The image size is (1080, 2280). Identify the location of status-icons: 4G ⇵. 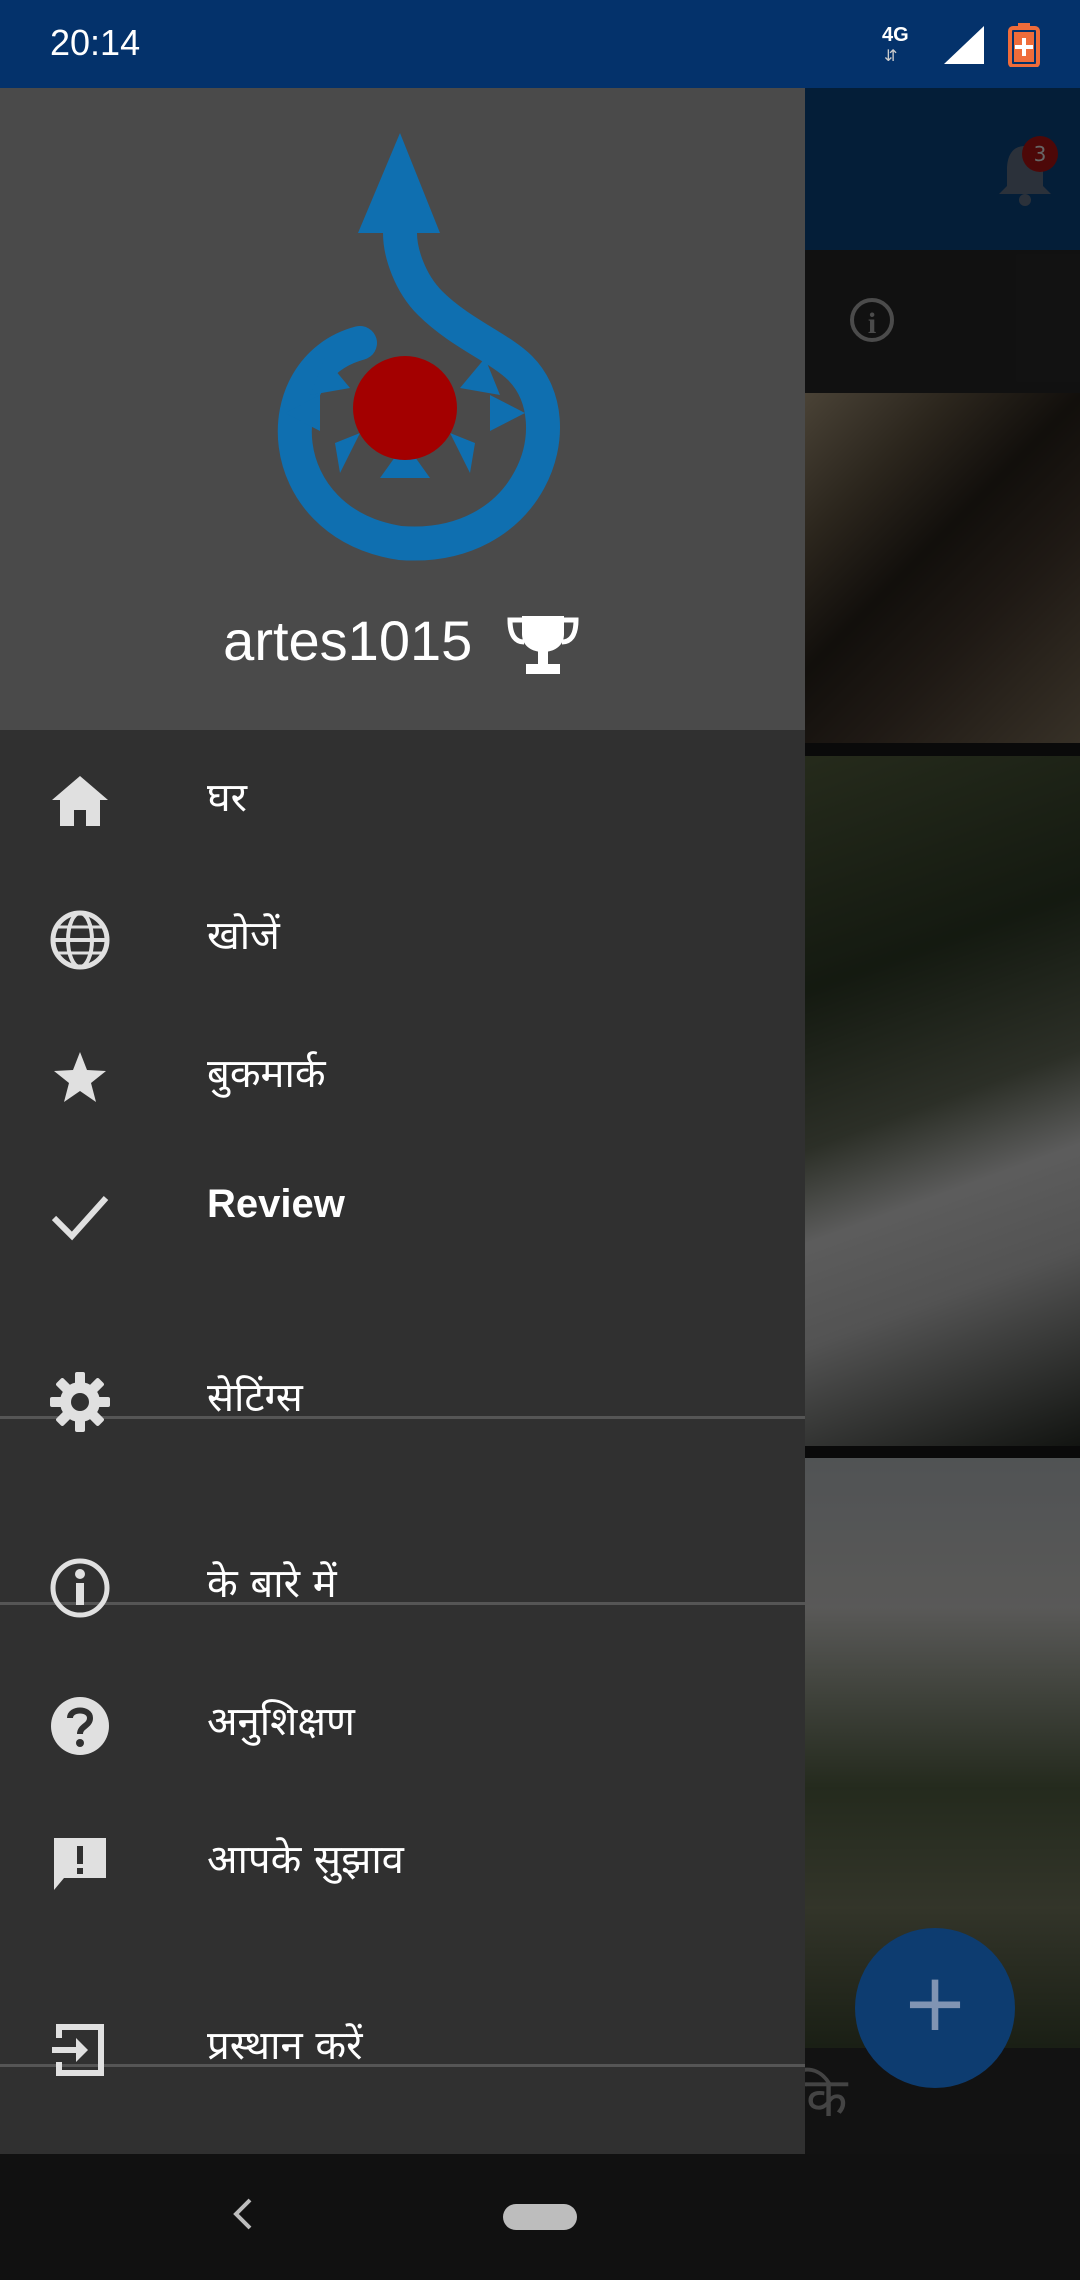
(960, 45).